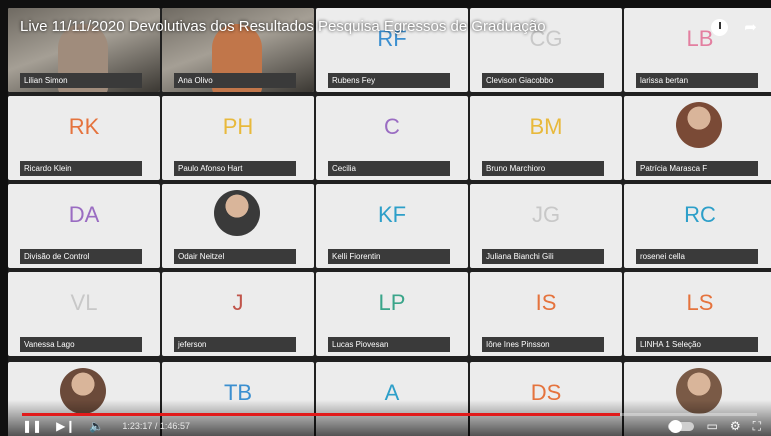  I want to click on avatar-initials: VL, so click(84, 302).